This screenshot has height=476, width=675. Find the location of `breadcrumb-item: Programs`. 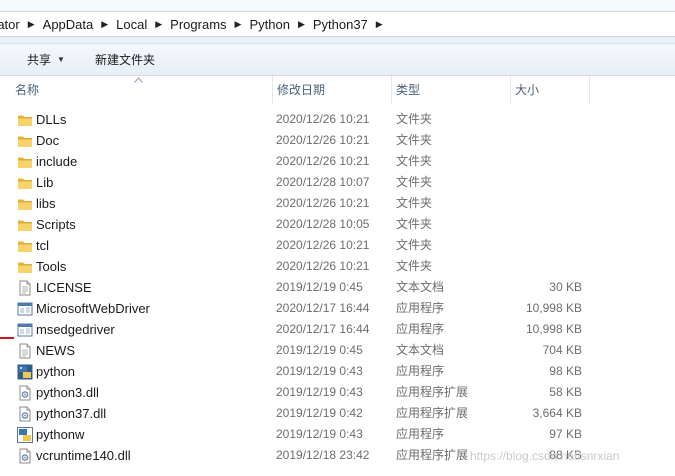

breadcrumb-item: Programs is located at coordinates (200, 24).